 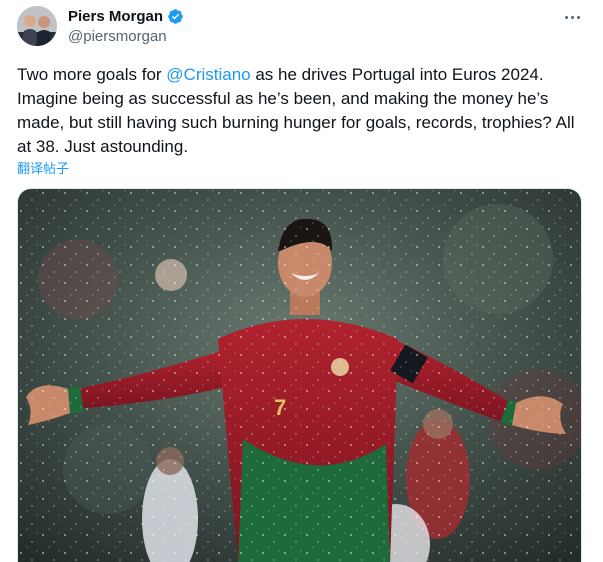 What do you see at coordinates (92, 74) in the screenshot?
I see `tweet-text-start: Two more goals for` at bounding box center [92, 74].